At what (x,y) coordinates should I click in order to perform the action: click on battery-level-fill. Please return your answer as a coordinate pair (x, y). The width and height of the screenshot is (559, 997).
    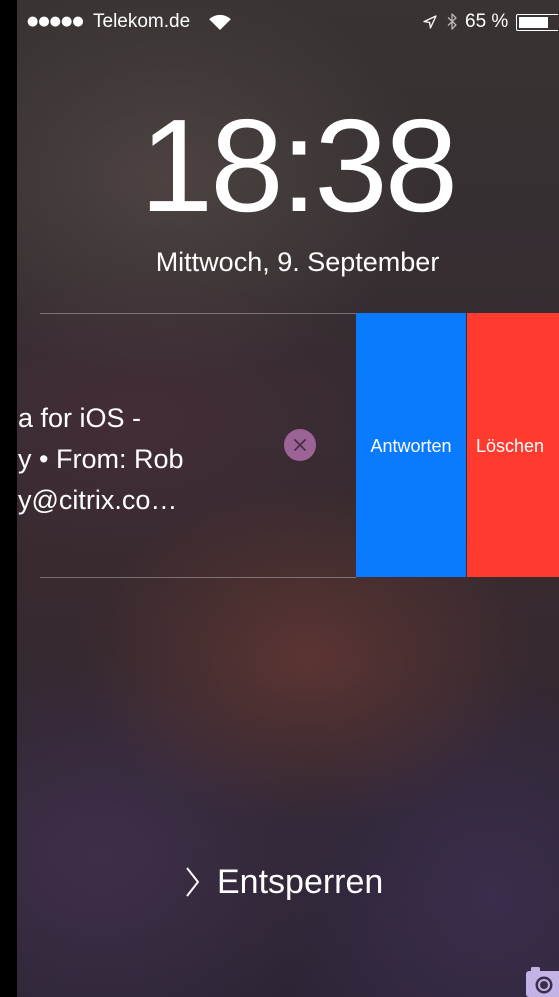
    Looking at the image, I should click on (533, 22).